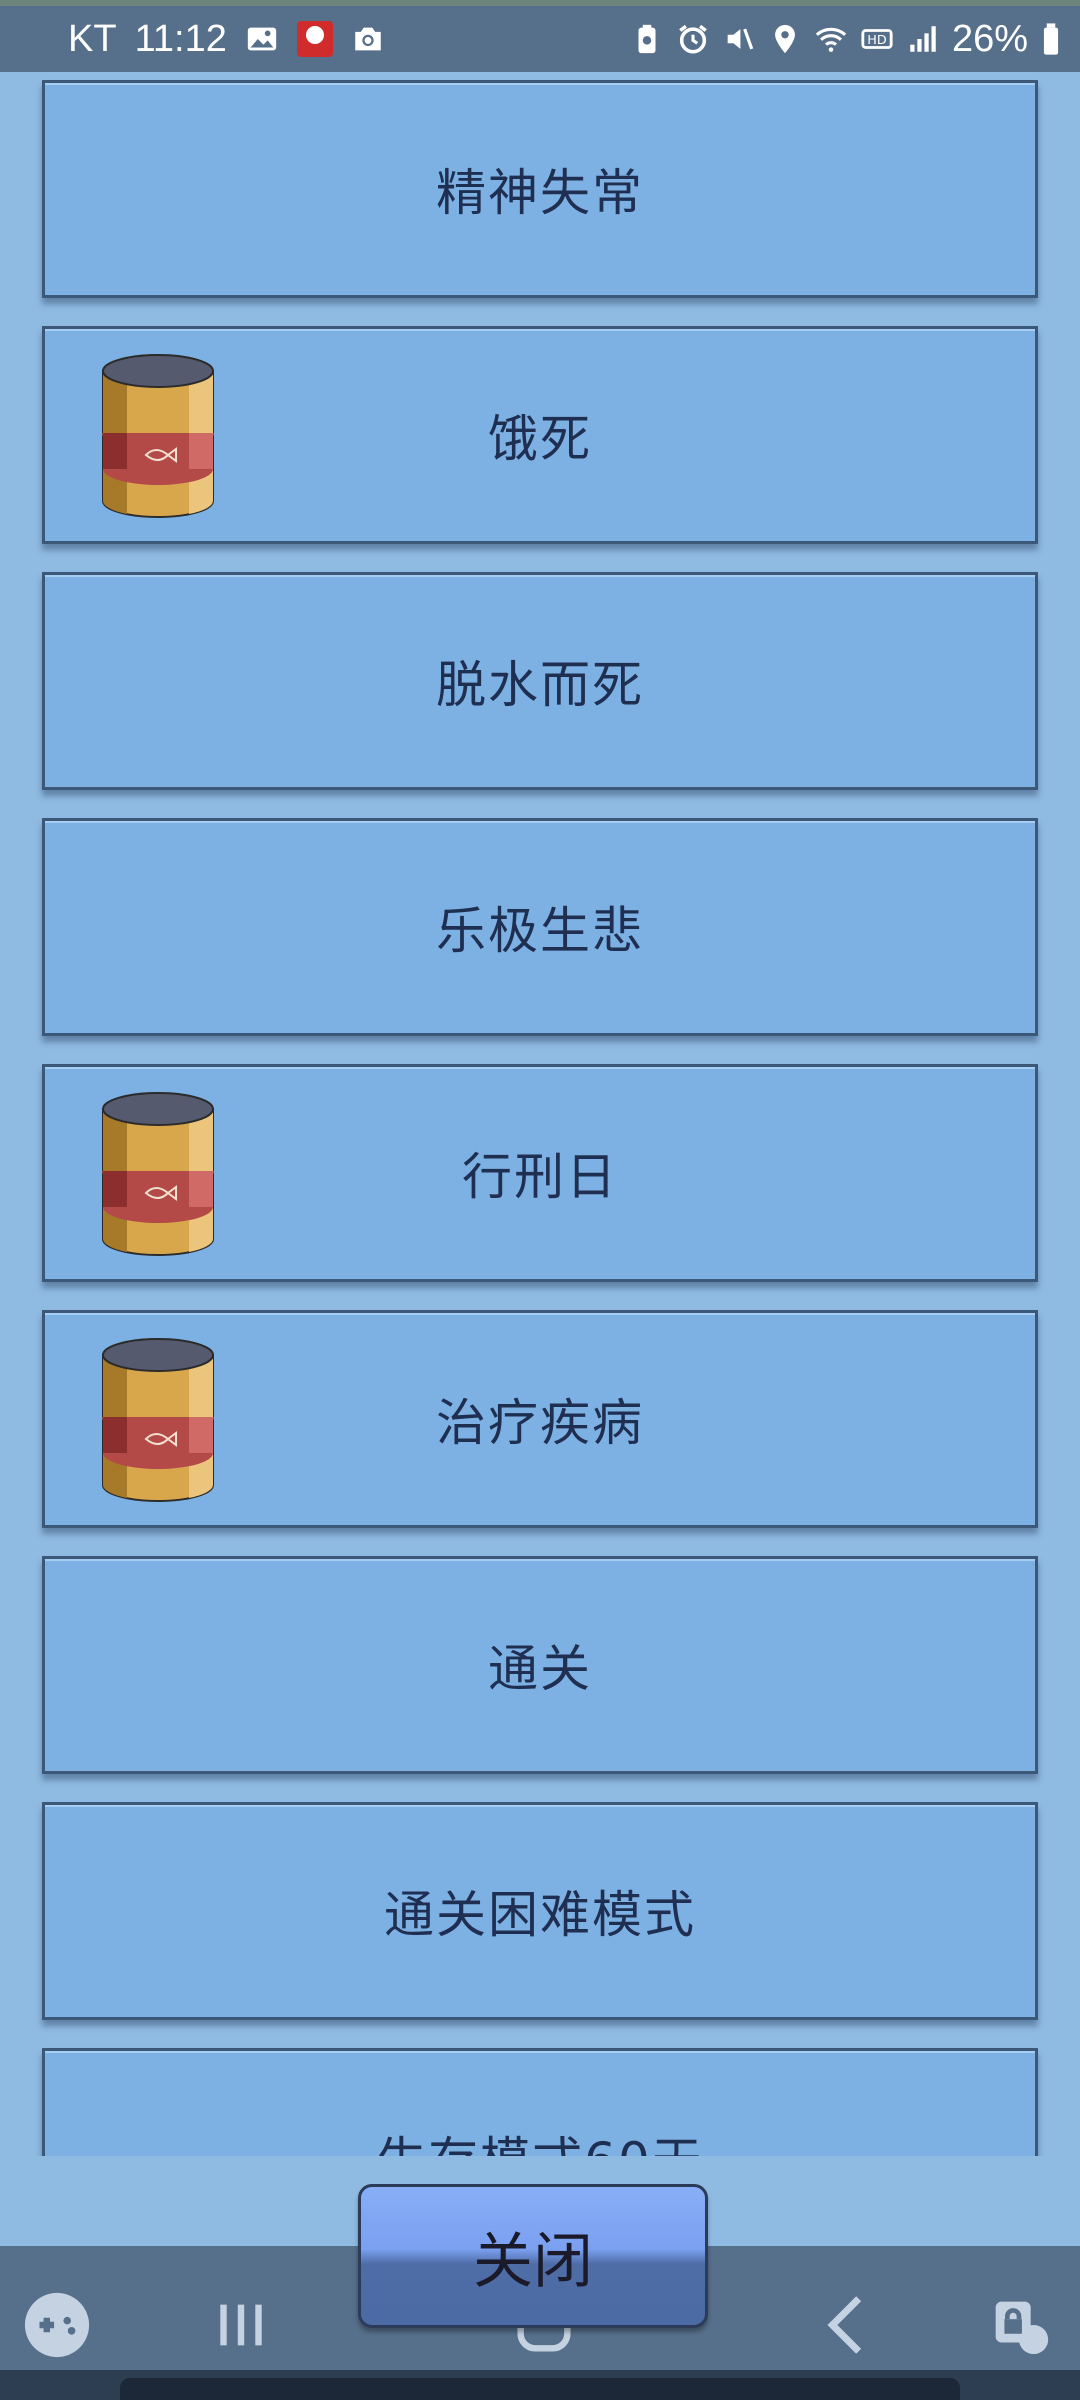 Image resolution: width=1080 pixels, height=2400 pixels. Describe the element at coordinates (262, 39) in the screenshot. I see `gallery-icon` at that location.